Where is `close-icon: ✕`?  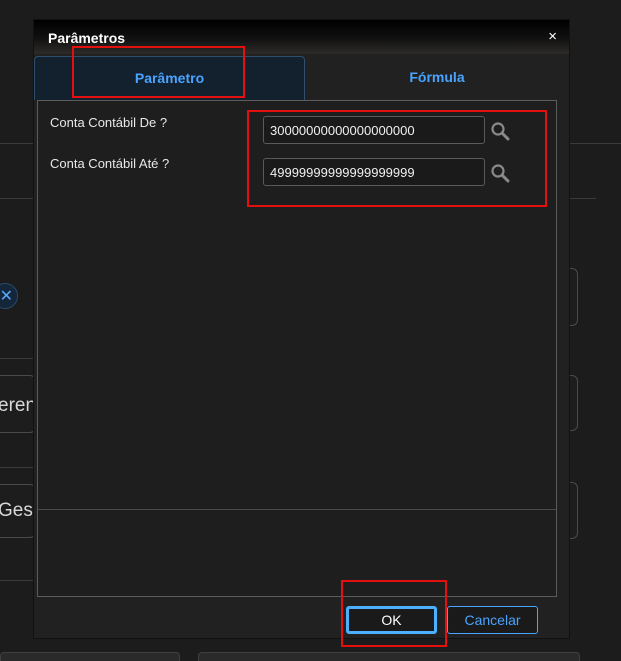
close-icon: ✕ is located at coordinates (6, 296).